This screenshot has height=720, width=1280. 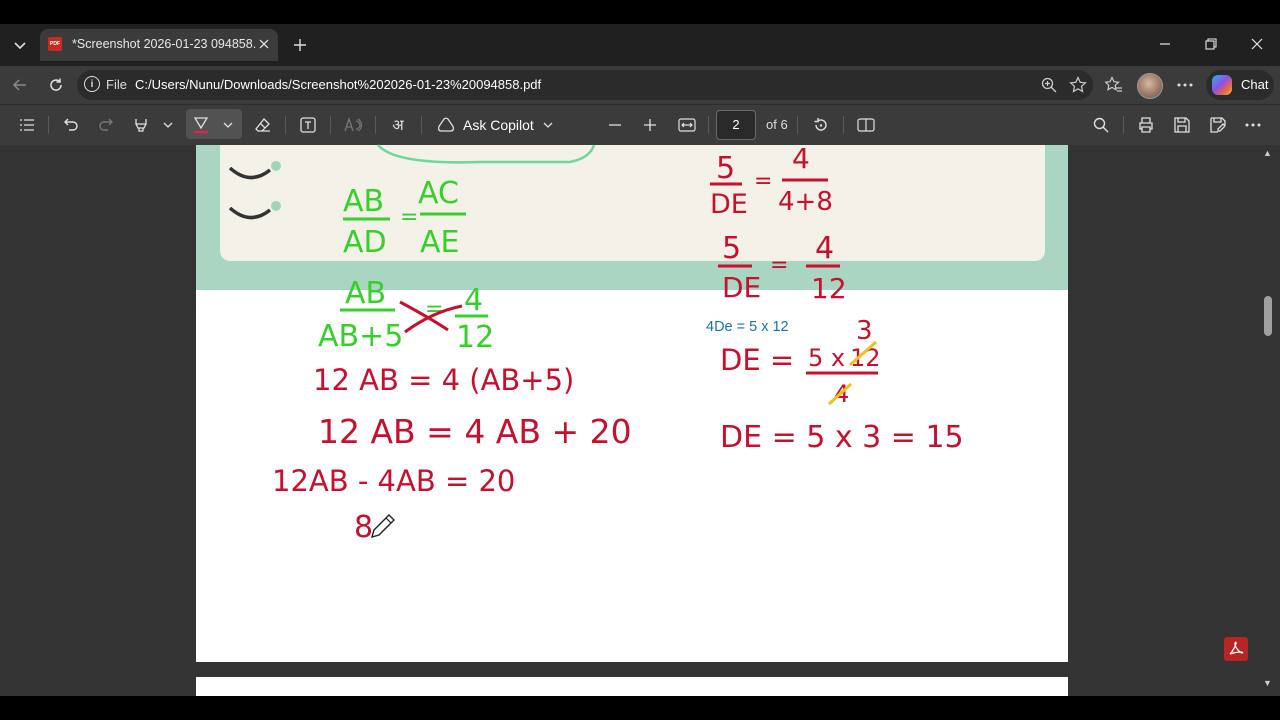 What do you see at coordinates (1267, 153) in the screenshot?
I see `scroll-up-arrow-icon: ▲` at bounding box center [1267, 153].